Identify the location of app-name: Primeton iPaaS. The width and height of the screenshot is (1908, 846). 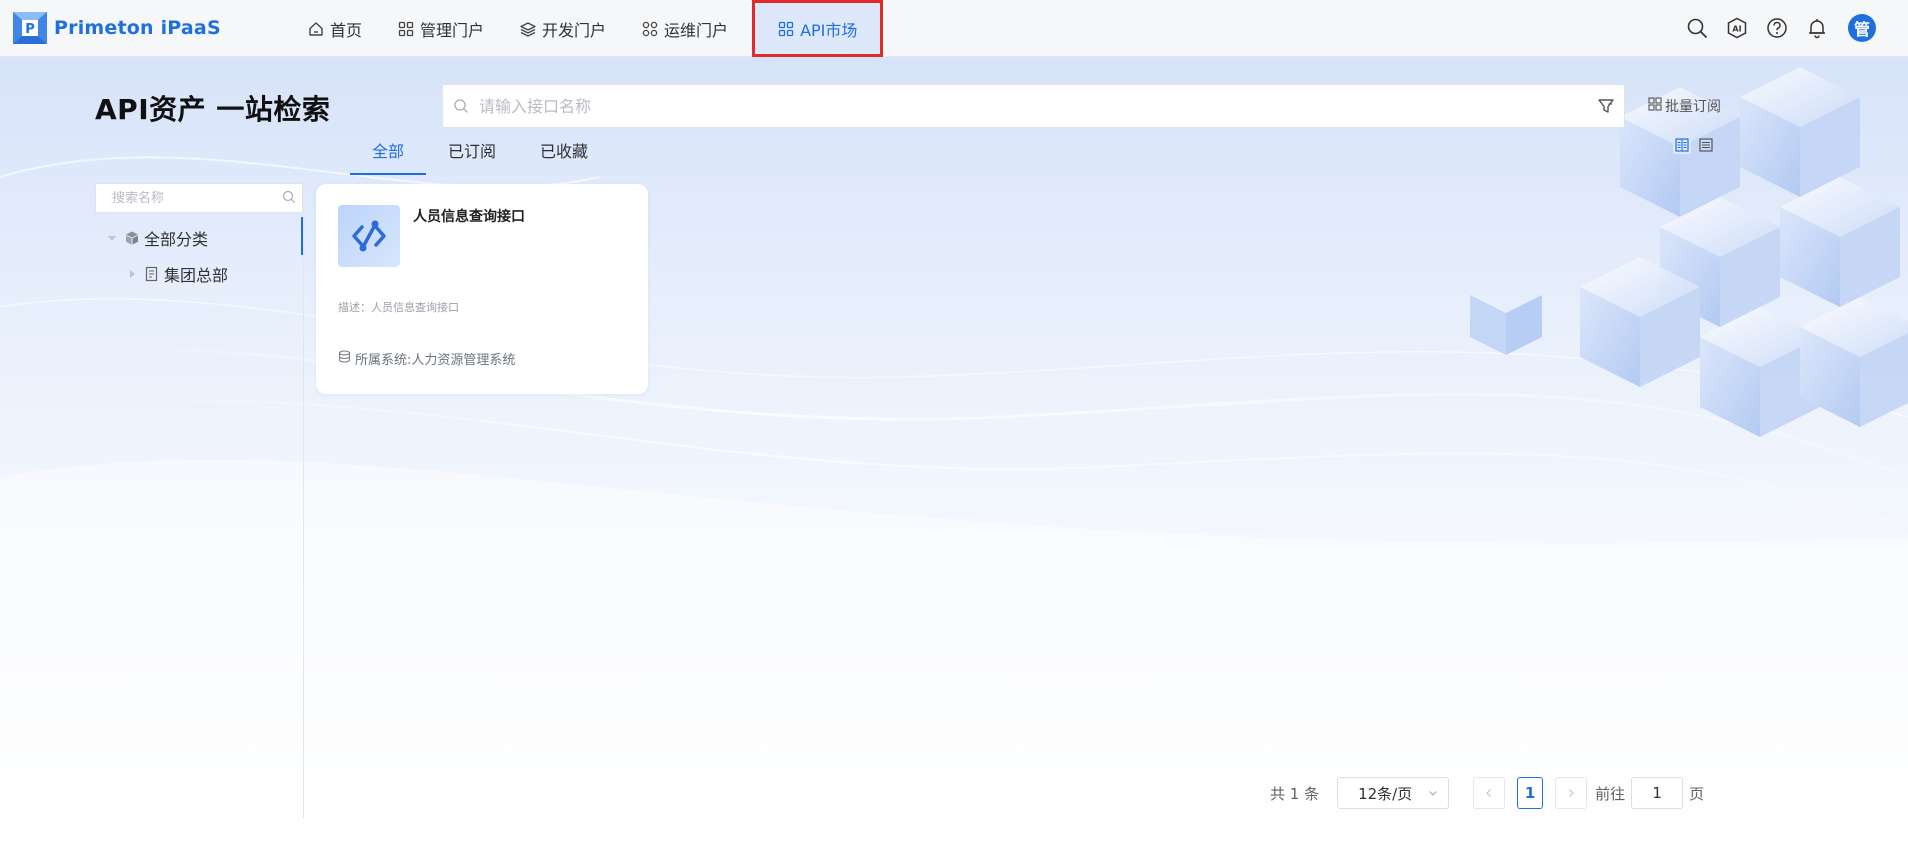
(137, 28).